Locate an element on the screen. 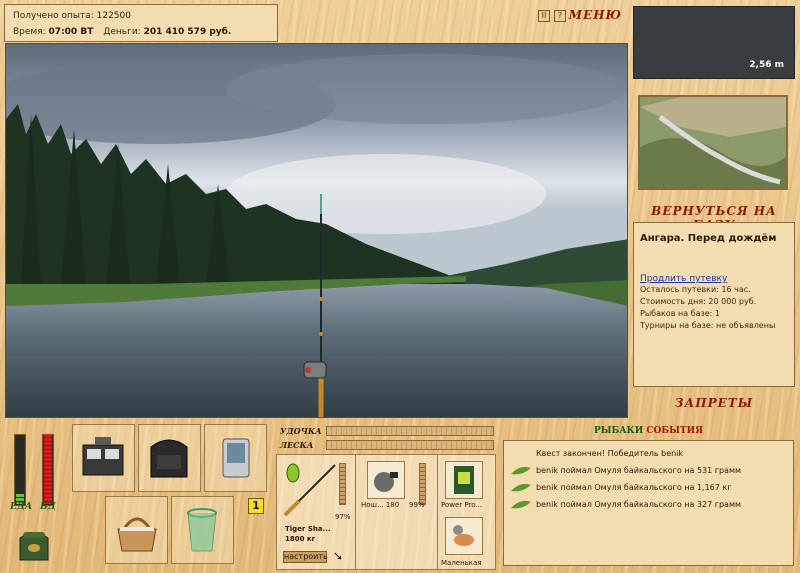  setup-button: настроить is located at coordinates (305, 557).